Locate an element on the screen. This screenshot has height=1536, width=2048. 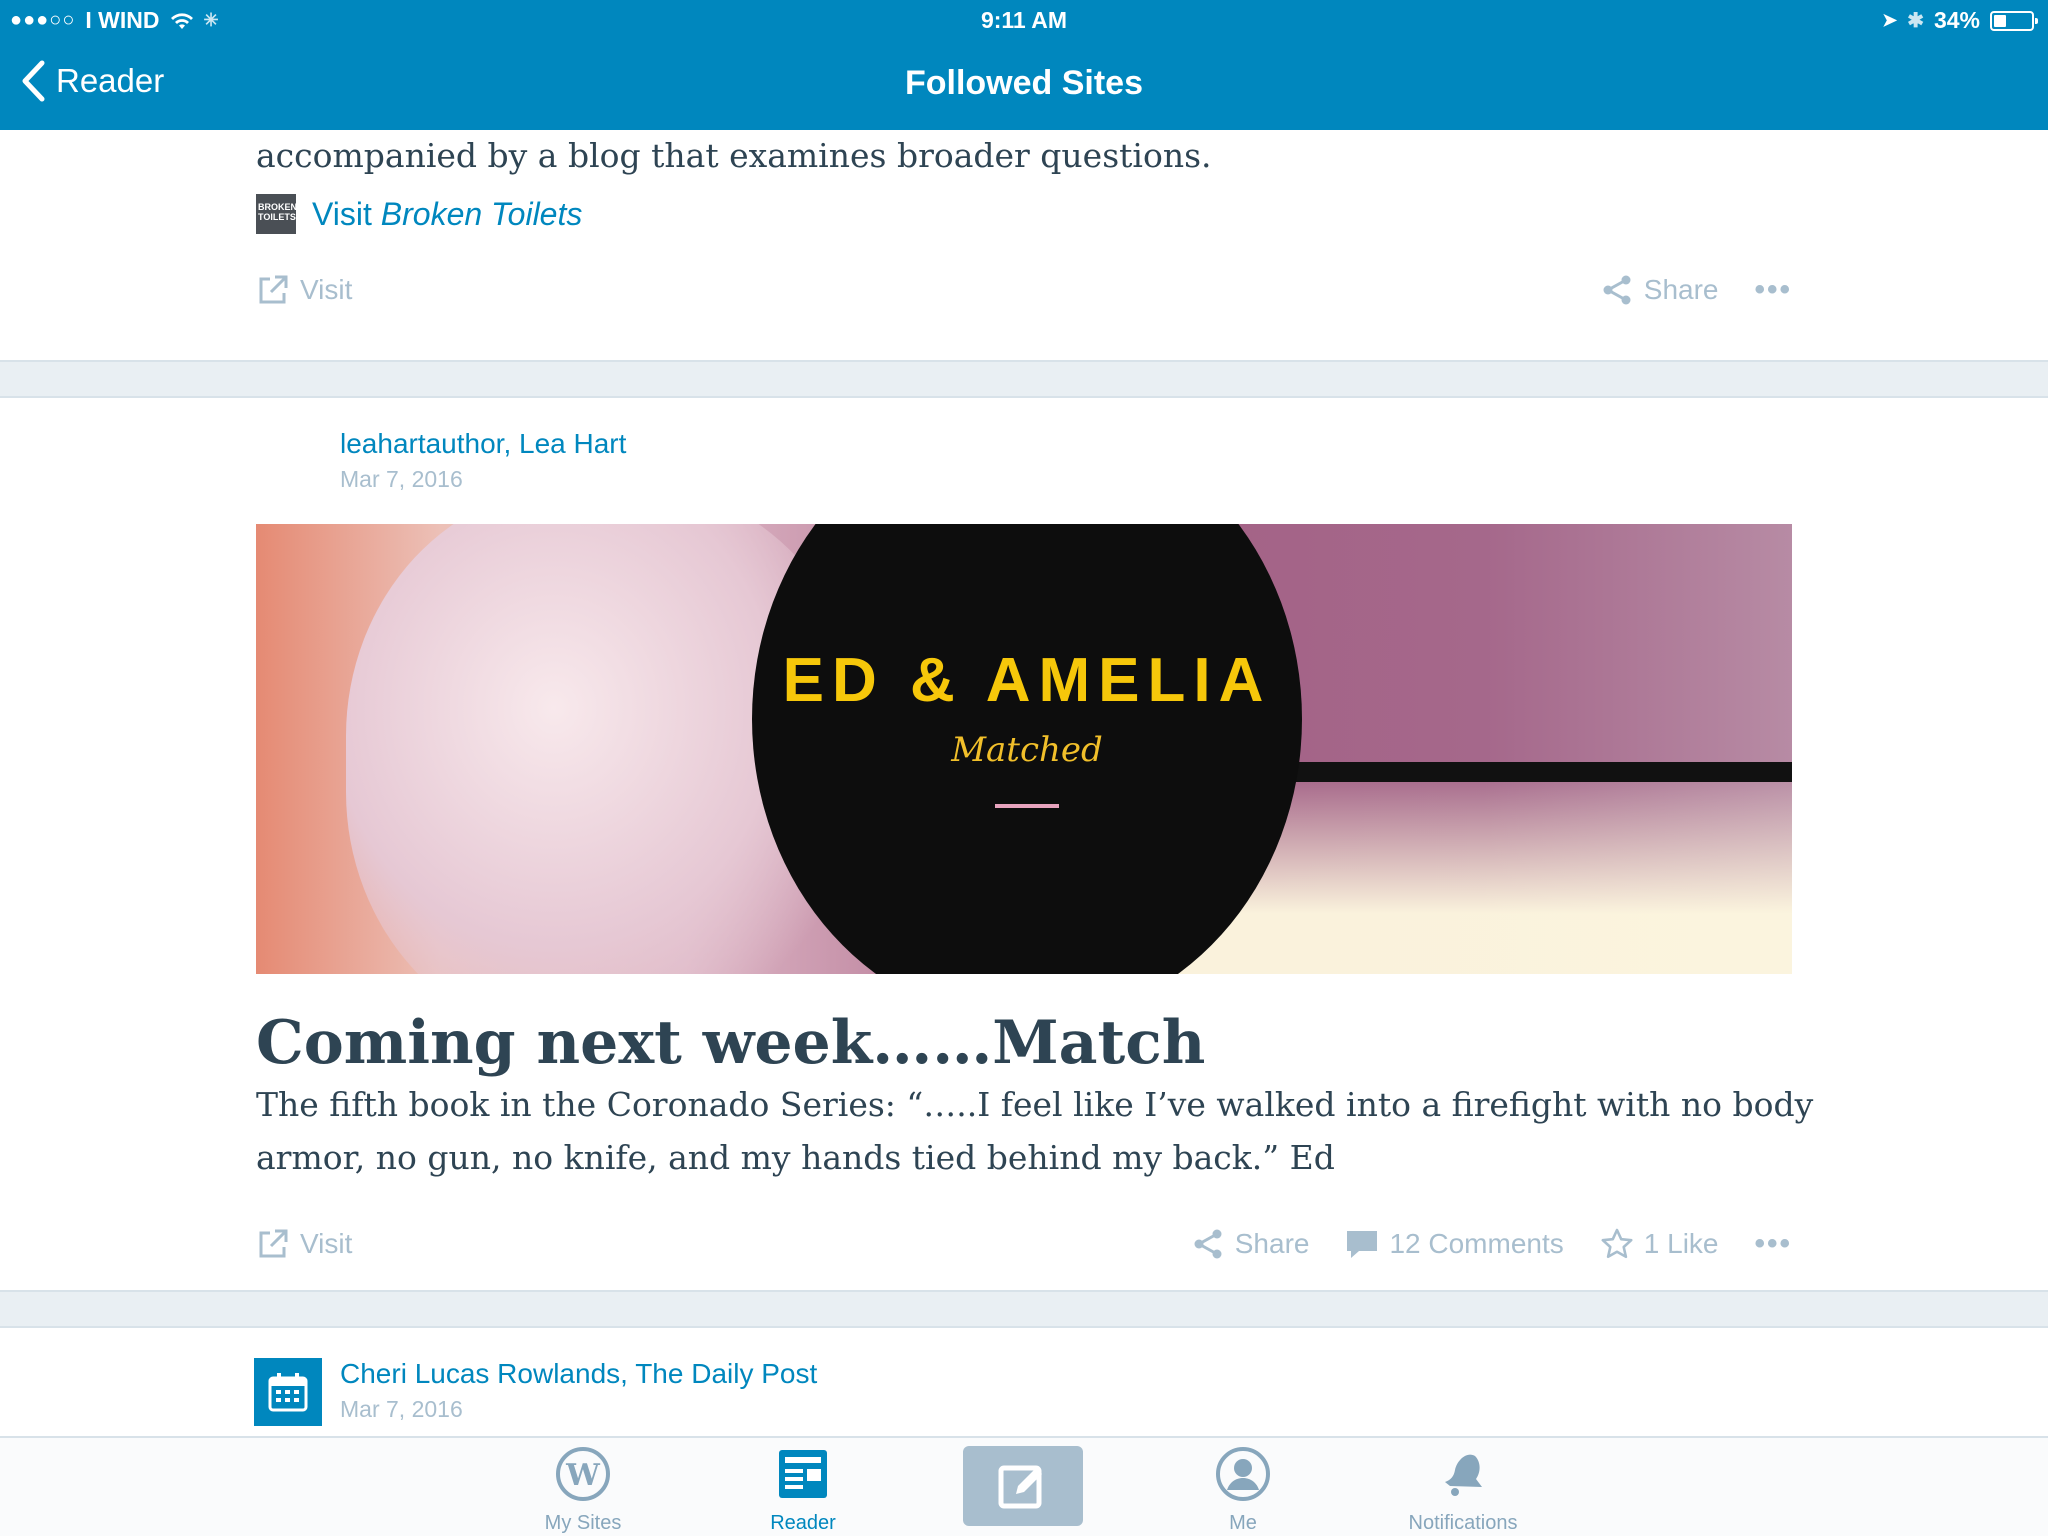
comments-button: 12 Comments is located at coordinates (1454, 1244).